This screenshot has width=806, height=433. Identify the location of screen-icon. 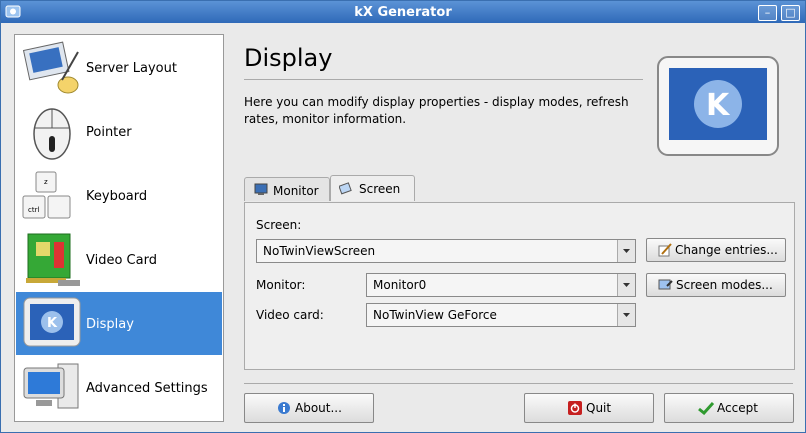
(345, 188).